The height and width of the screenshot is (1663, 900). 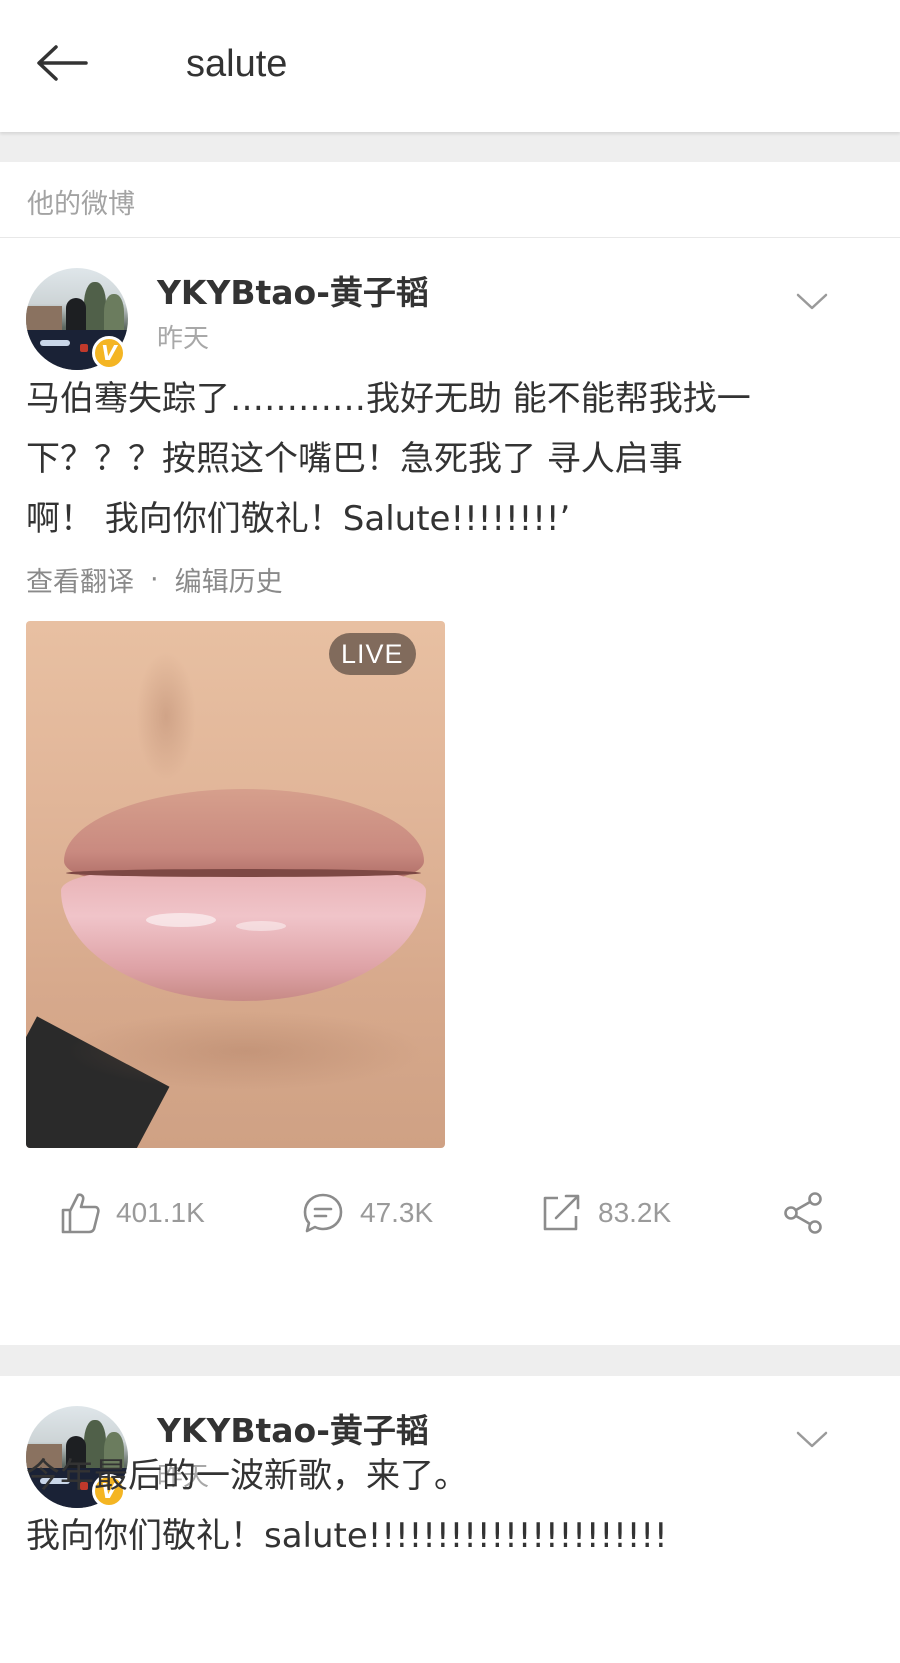 I want to click on comment-count: 47.3K, so click(x=397, y=1212).